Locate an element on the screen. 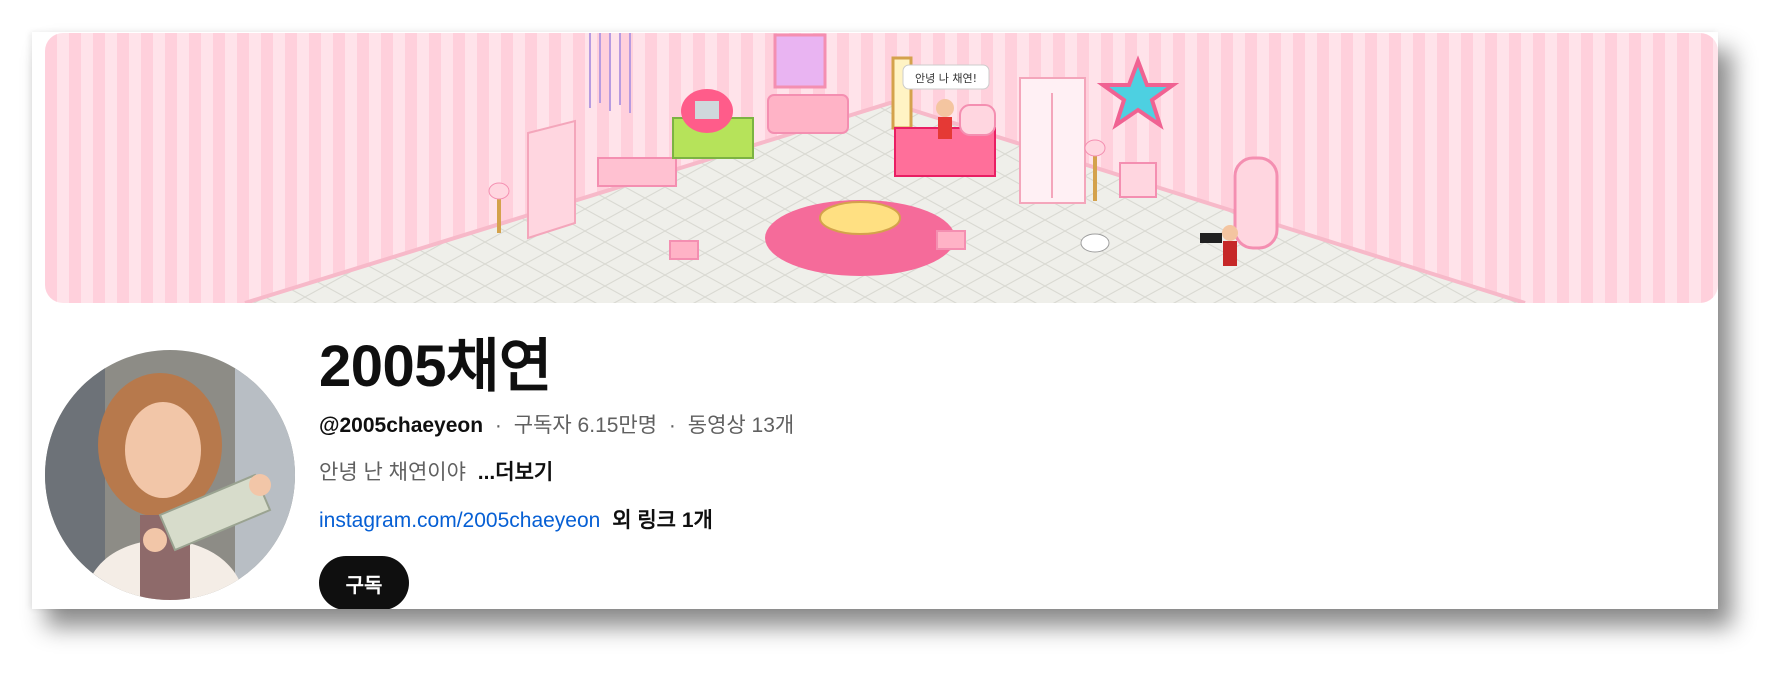  channel-avatar is located at coordinates (170, 475).